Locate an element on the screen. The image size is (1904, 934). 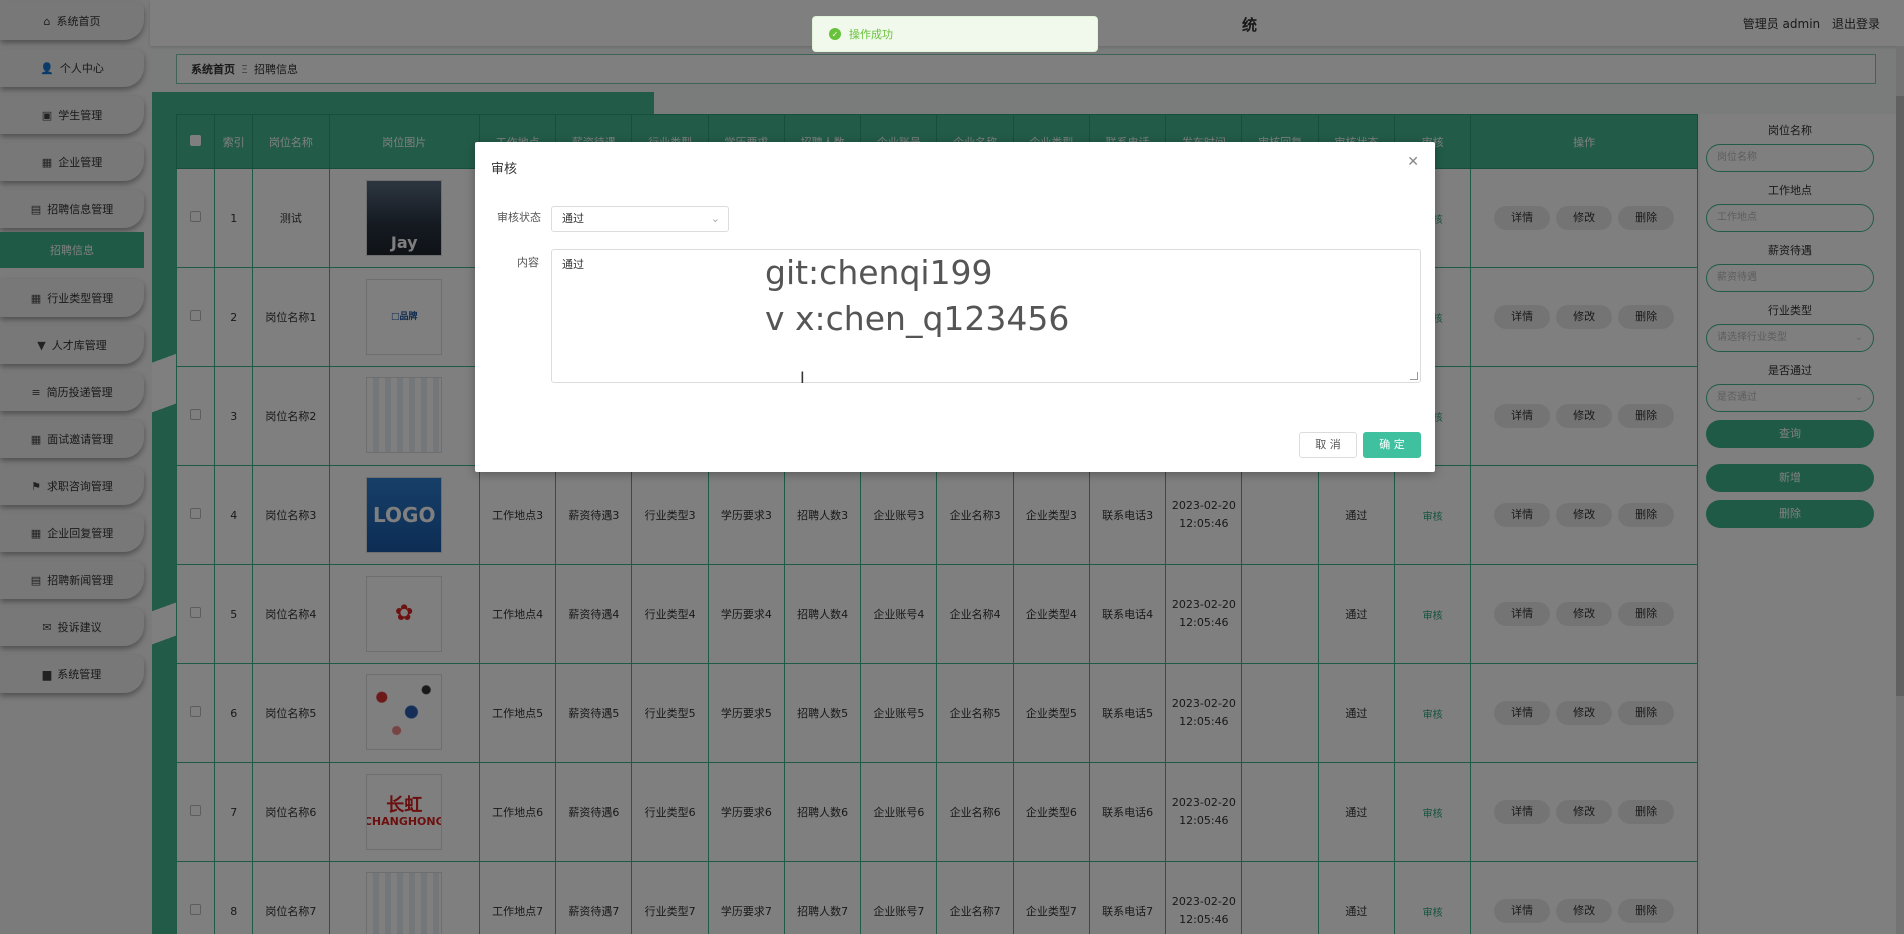
watermark-line-2: v x:chen_q123456 is located at coordinates (917, 318).